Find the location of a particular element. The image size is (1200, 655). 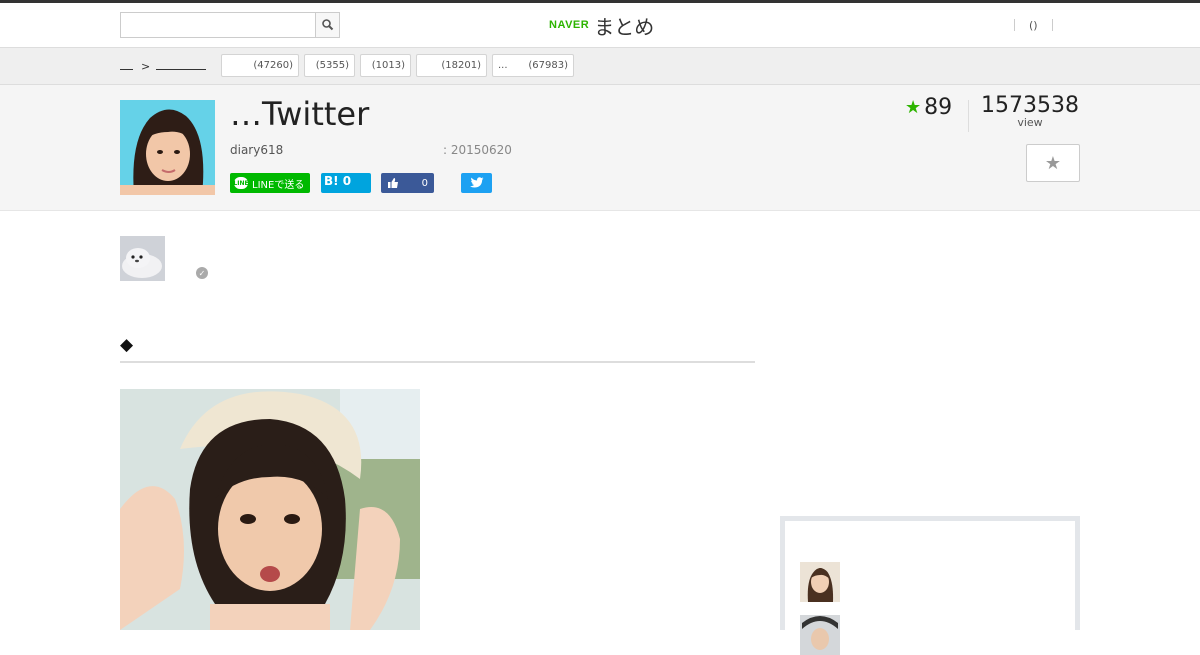

site-header: NAVER まとめ () is located at coordinates (600, 25).